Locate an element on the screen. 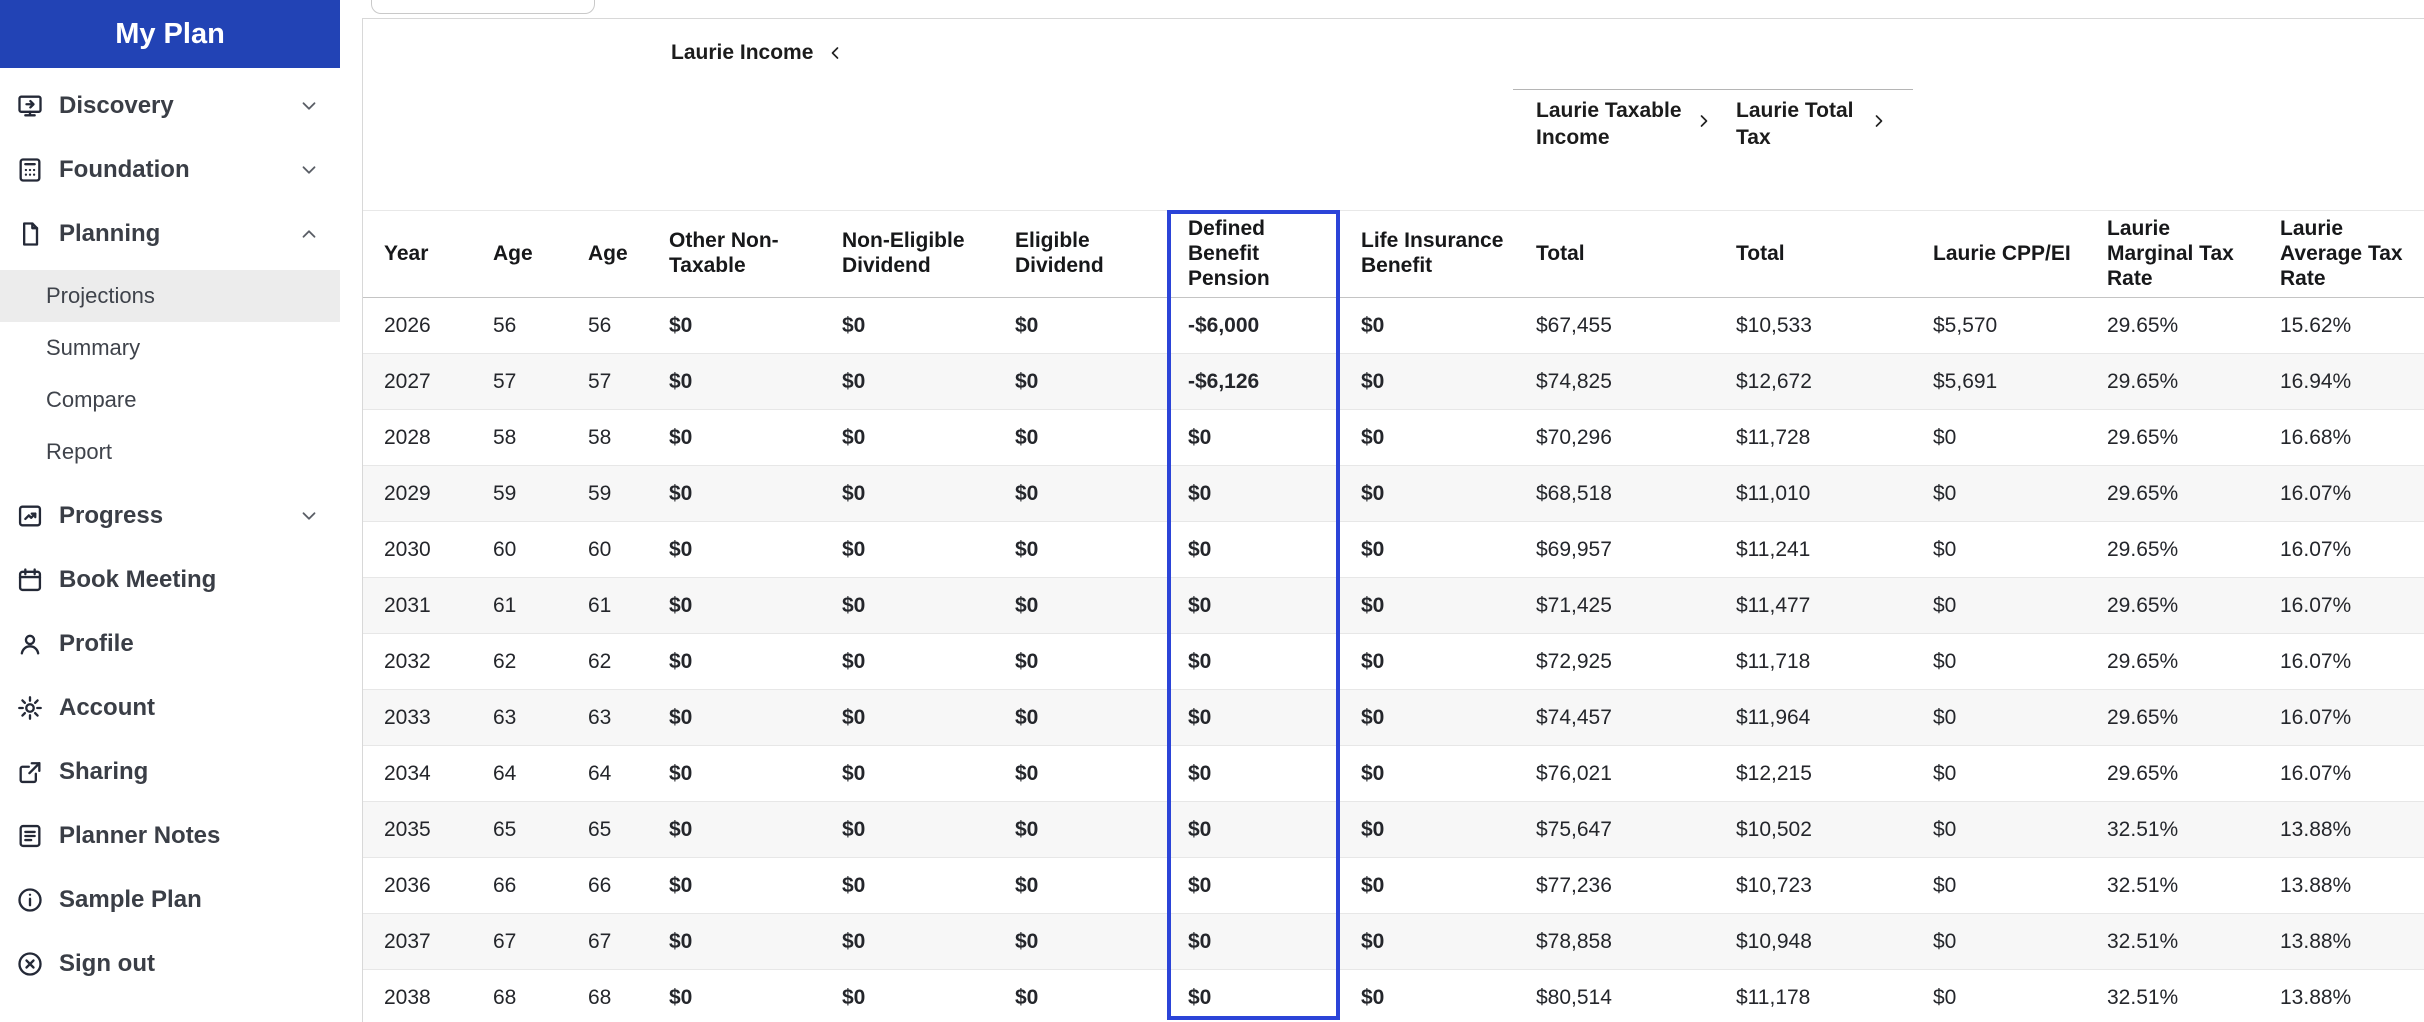  sidebar-item-sample-plan: Sample Plan is located at coordinates (170, 900).